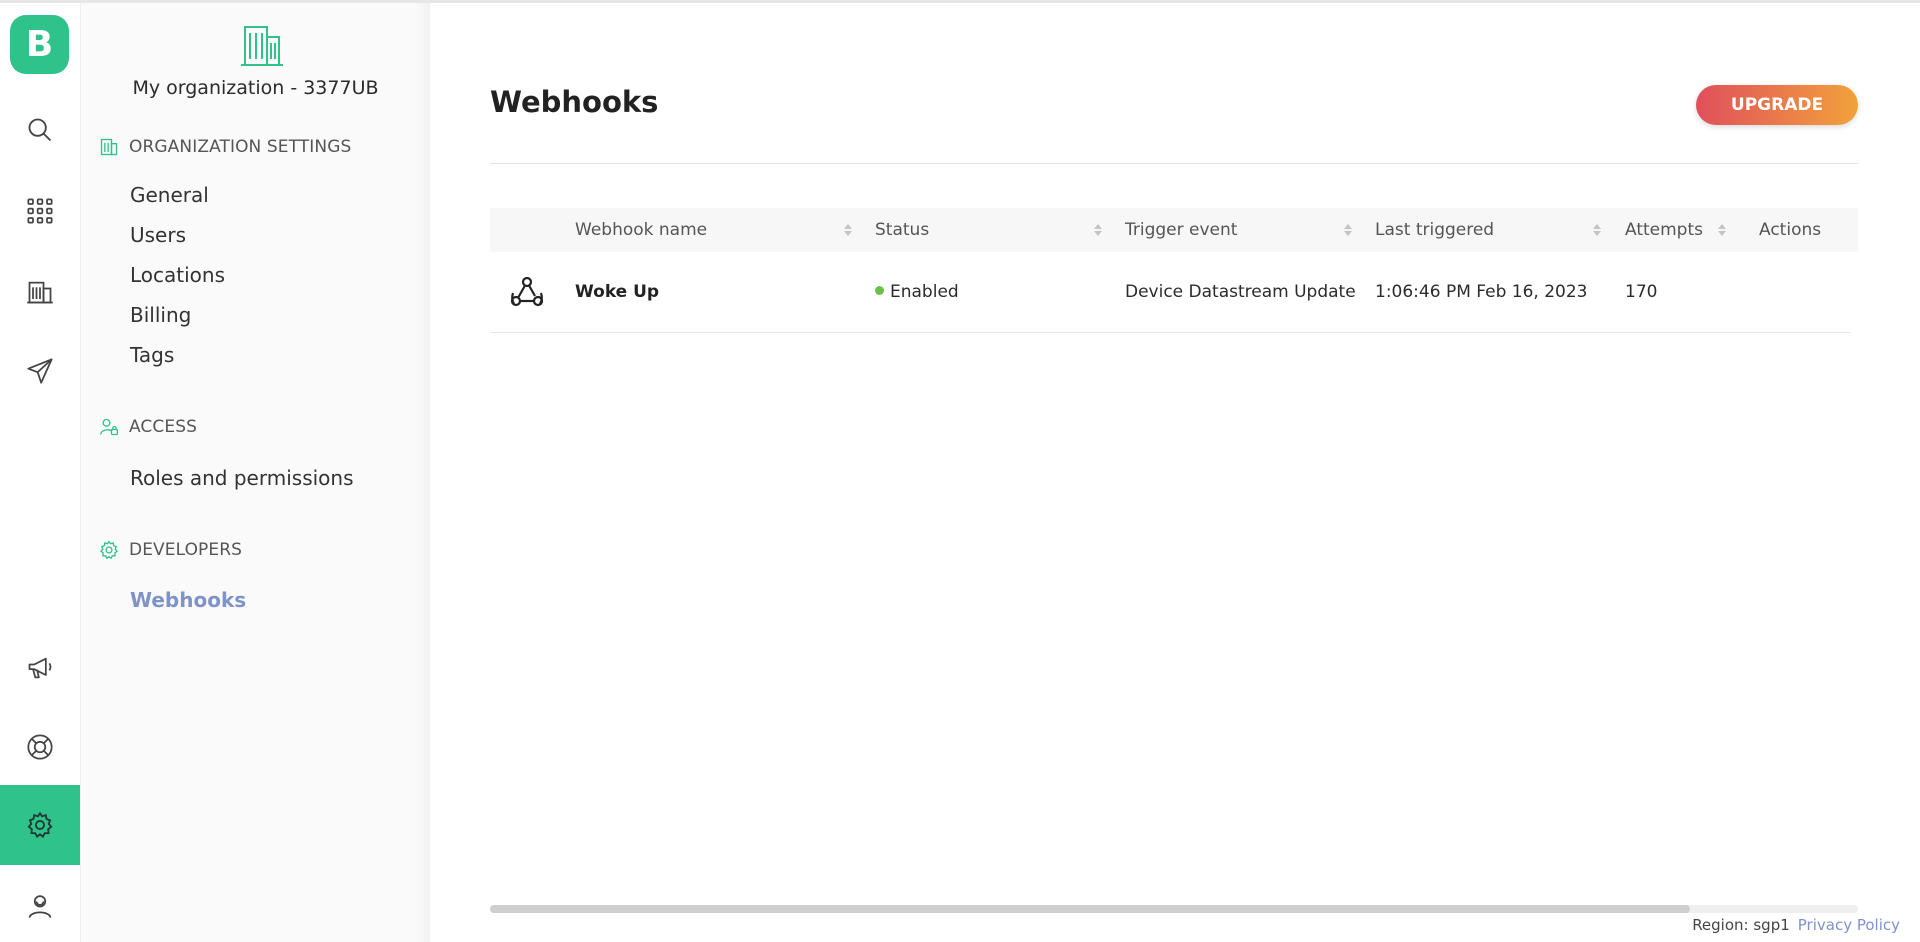 This screenshot has width=1920, height=942. Describe the element at coordinates (423, 472) in the screenshot. I see `sidebar-shadow` at that location.